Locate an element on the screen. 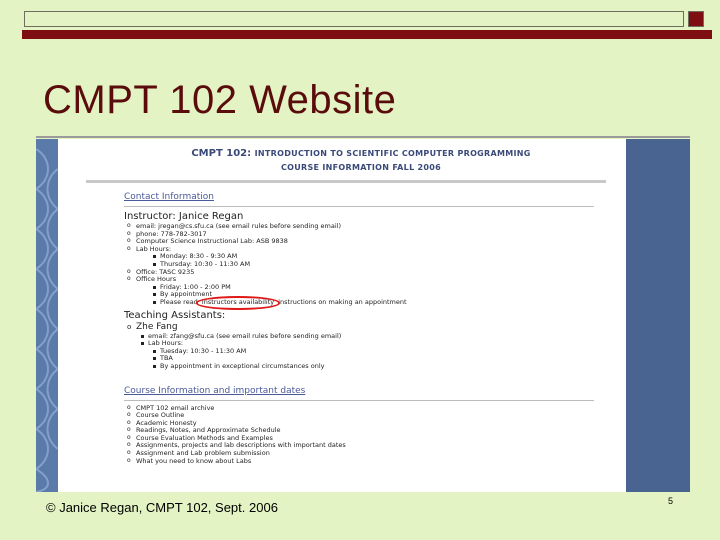 Image resolution: width=720 pixels, height=540 pixels. ta-name: Zhe Fang is located at coordinates (374, 327).